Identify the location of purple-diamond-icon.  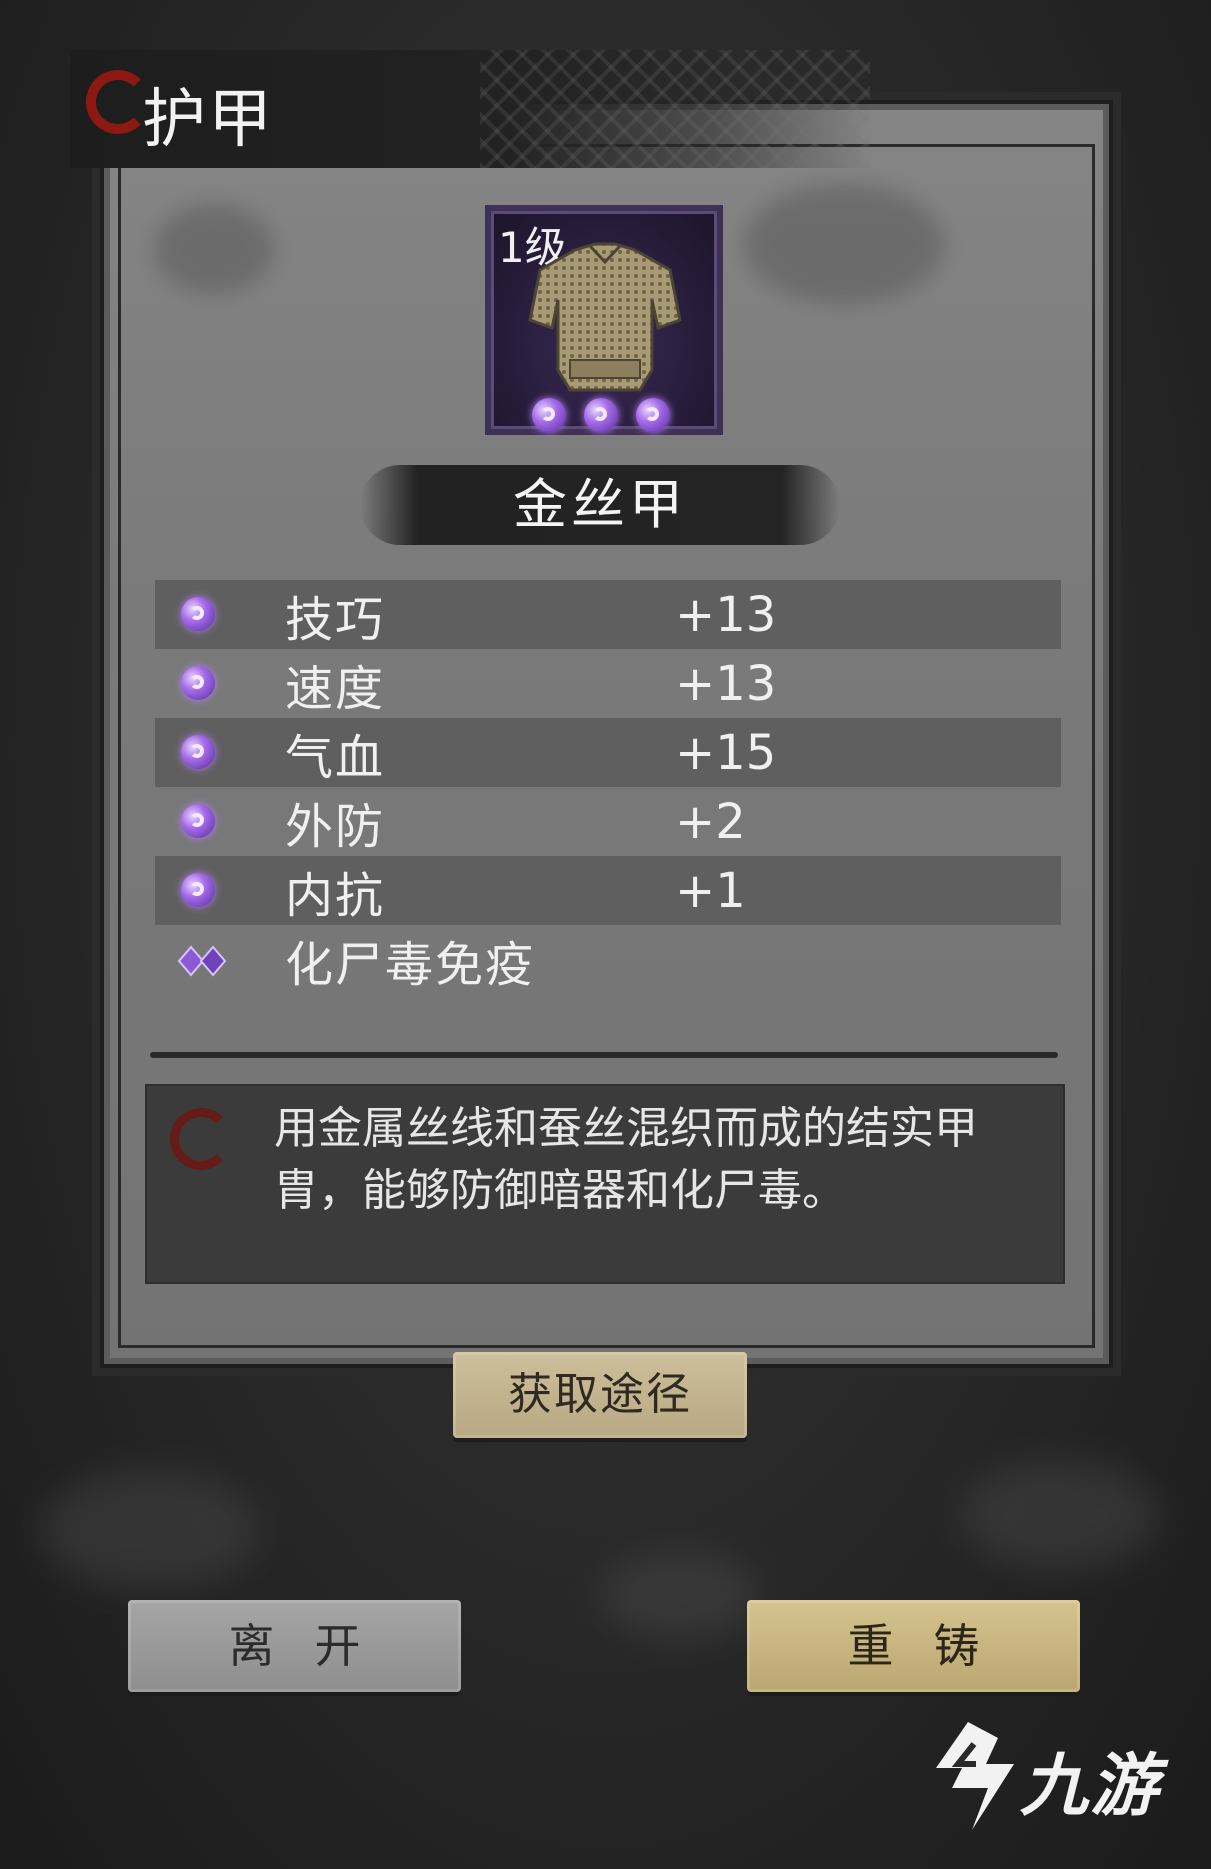
(202, 961).